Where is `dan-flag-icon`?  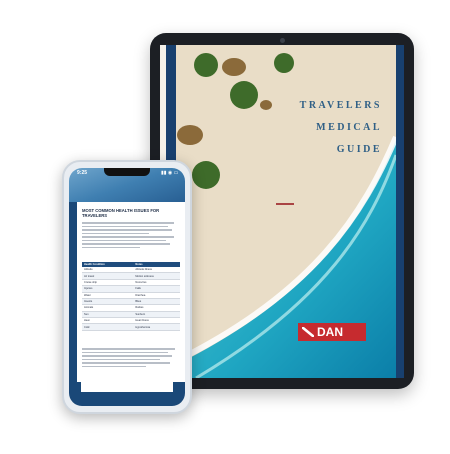
dan-flag-icon is located at coordinates (308, 332).